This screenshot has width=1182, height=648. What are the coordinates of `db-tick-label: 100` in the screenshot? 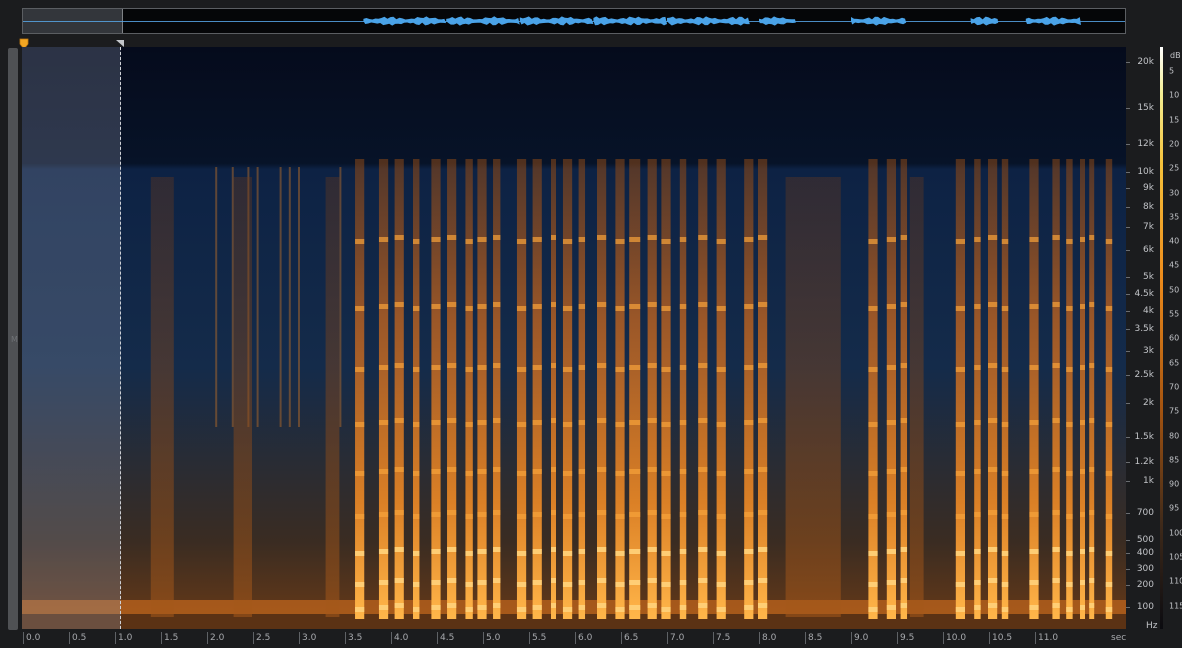 It's located at (1175, 533).